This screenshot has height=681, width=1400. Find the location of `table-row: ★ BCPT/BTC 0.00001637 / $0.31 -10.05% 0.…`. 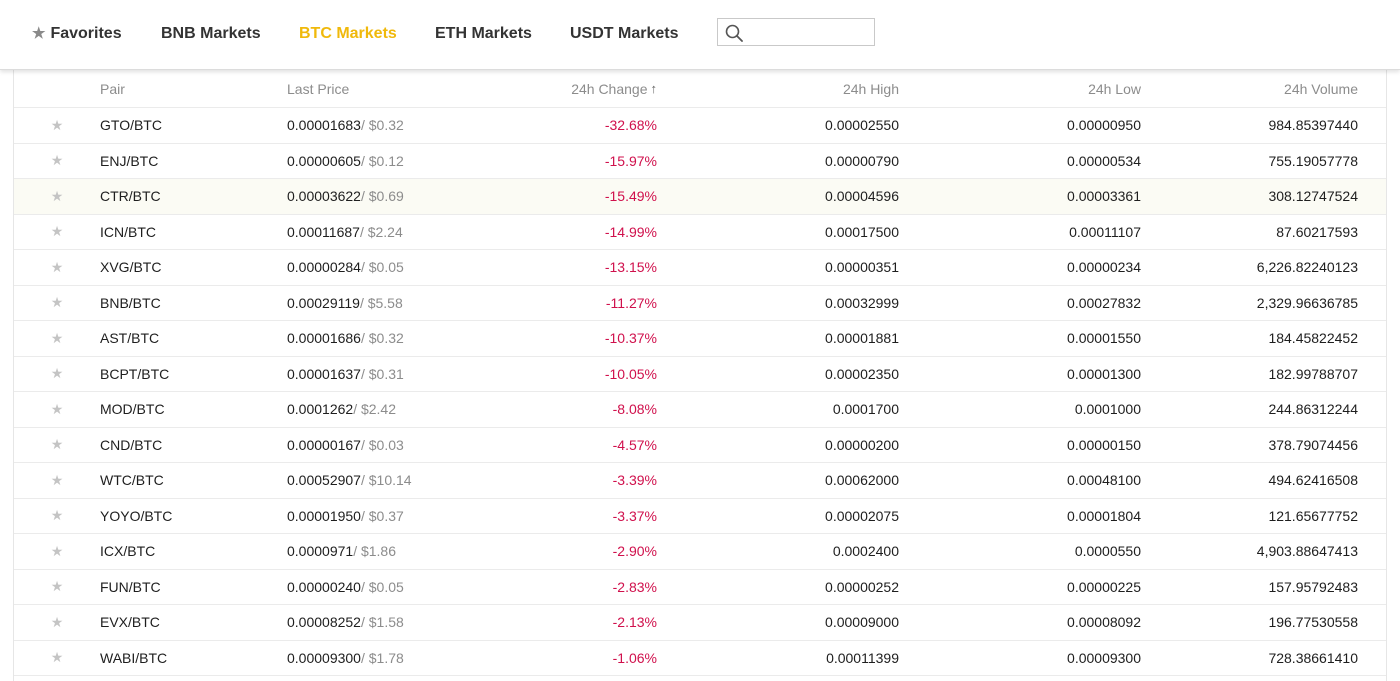

table-row: ★ BCPT/BTC 0.00001637 / $0.31 -10.05% 0.… is located at coordinates (700, 374).